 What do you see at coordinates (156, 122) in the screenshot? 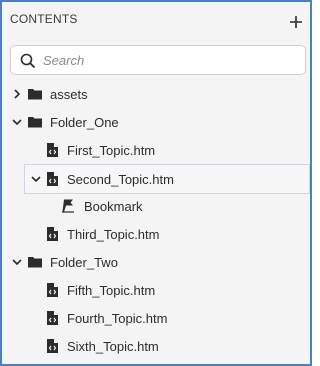
I see `tree-item-folder-one: Folder_One` at bounding box center [156, 122].